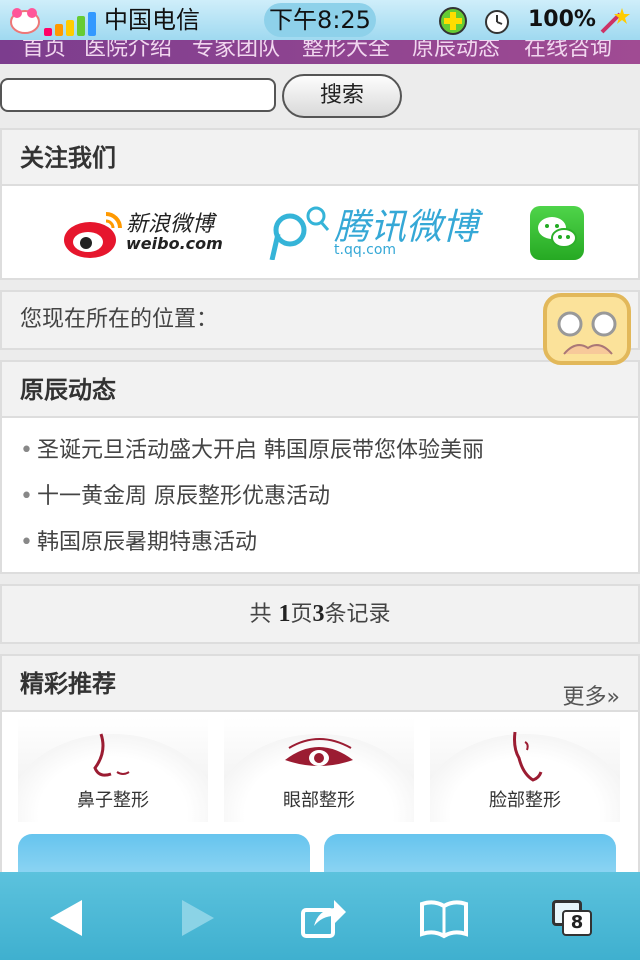 This screenshot has height=960, width=640. I want to click on featured-card-eye: 眼部整形, so click(319, 770).